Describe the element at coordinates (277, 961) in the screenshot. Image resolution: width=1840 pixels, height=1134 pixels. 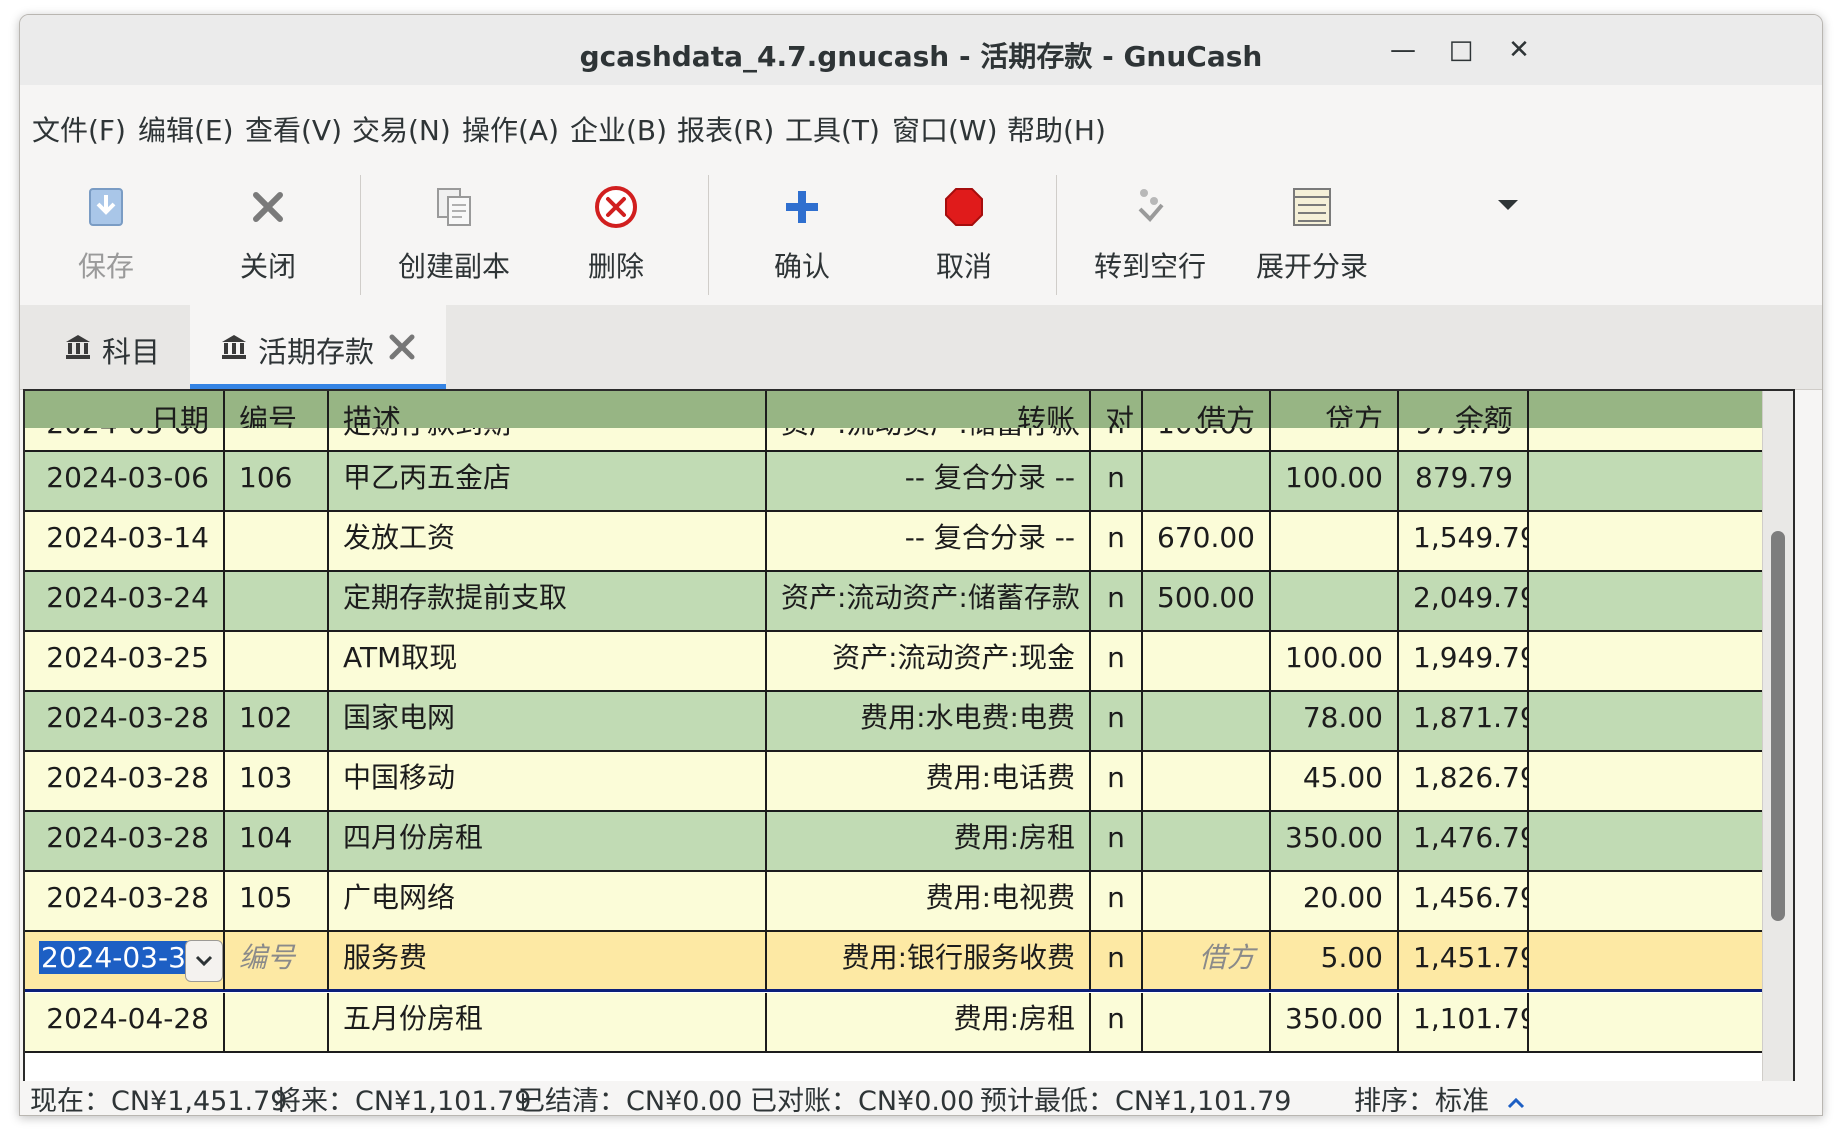
I see `num-input: 编号` at that location.